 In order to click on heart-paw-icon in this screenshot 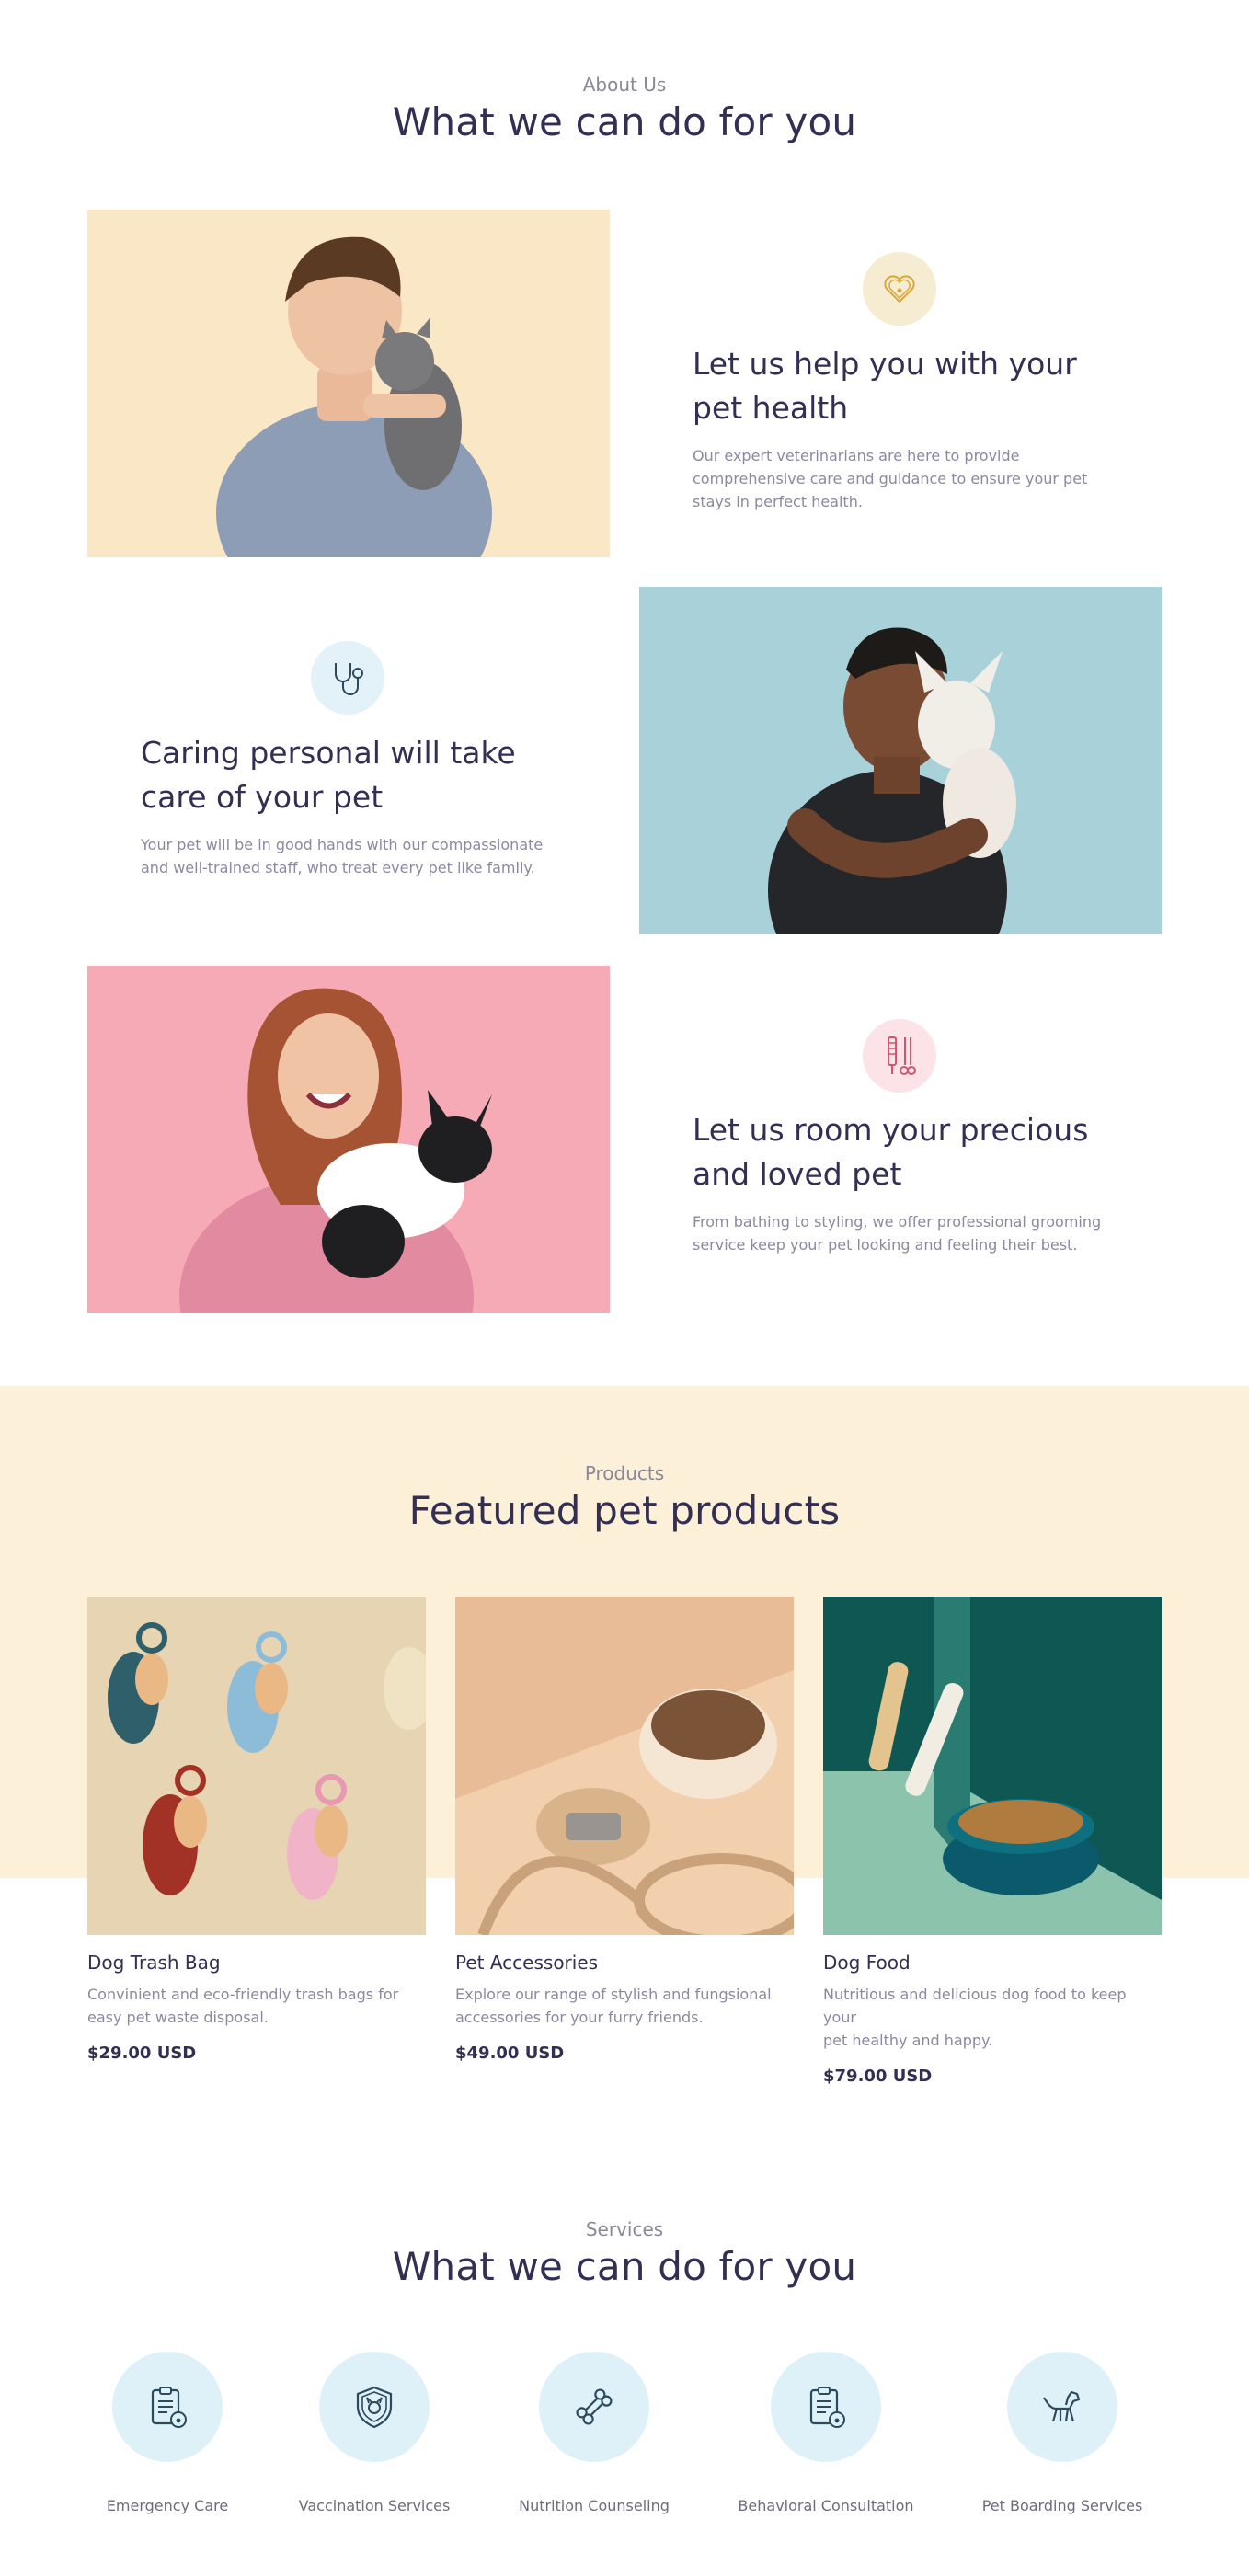, I will do `click(899, 289)`.